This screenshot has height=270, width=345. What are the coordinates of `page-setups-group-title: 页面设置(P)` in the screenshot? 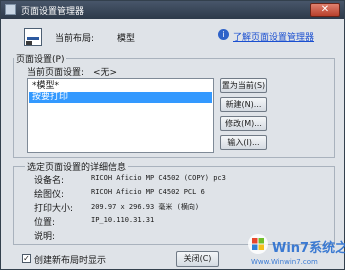 It's located at (40, 58).